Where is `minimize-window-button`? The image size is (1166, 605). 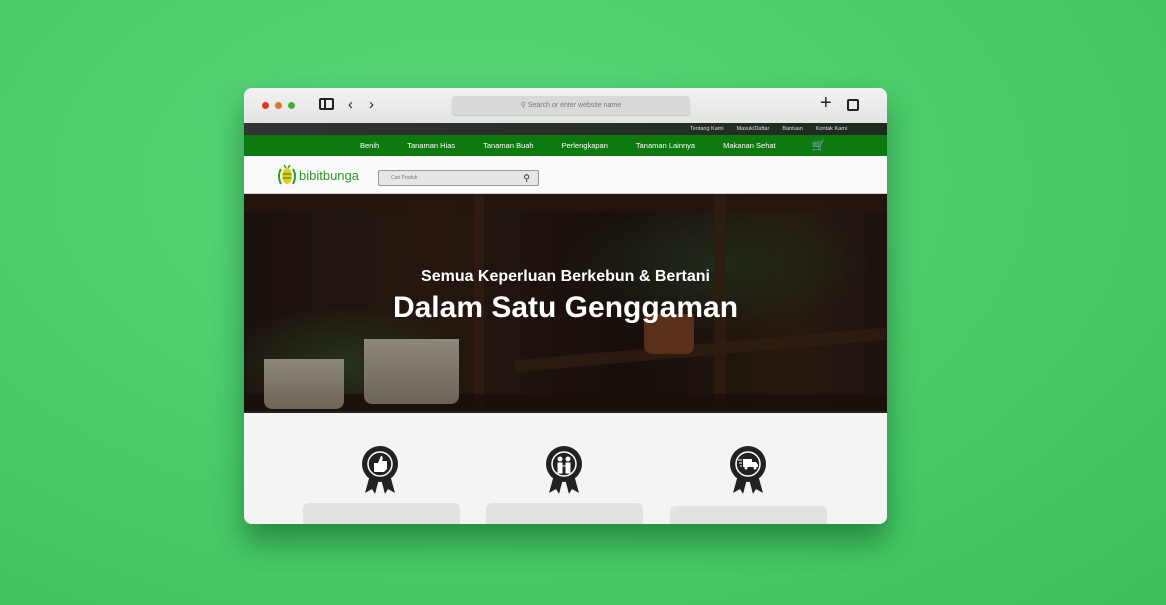
minimize-window-button is located at coordinates (278, 105).